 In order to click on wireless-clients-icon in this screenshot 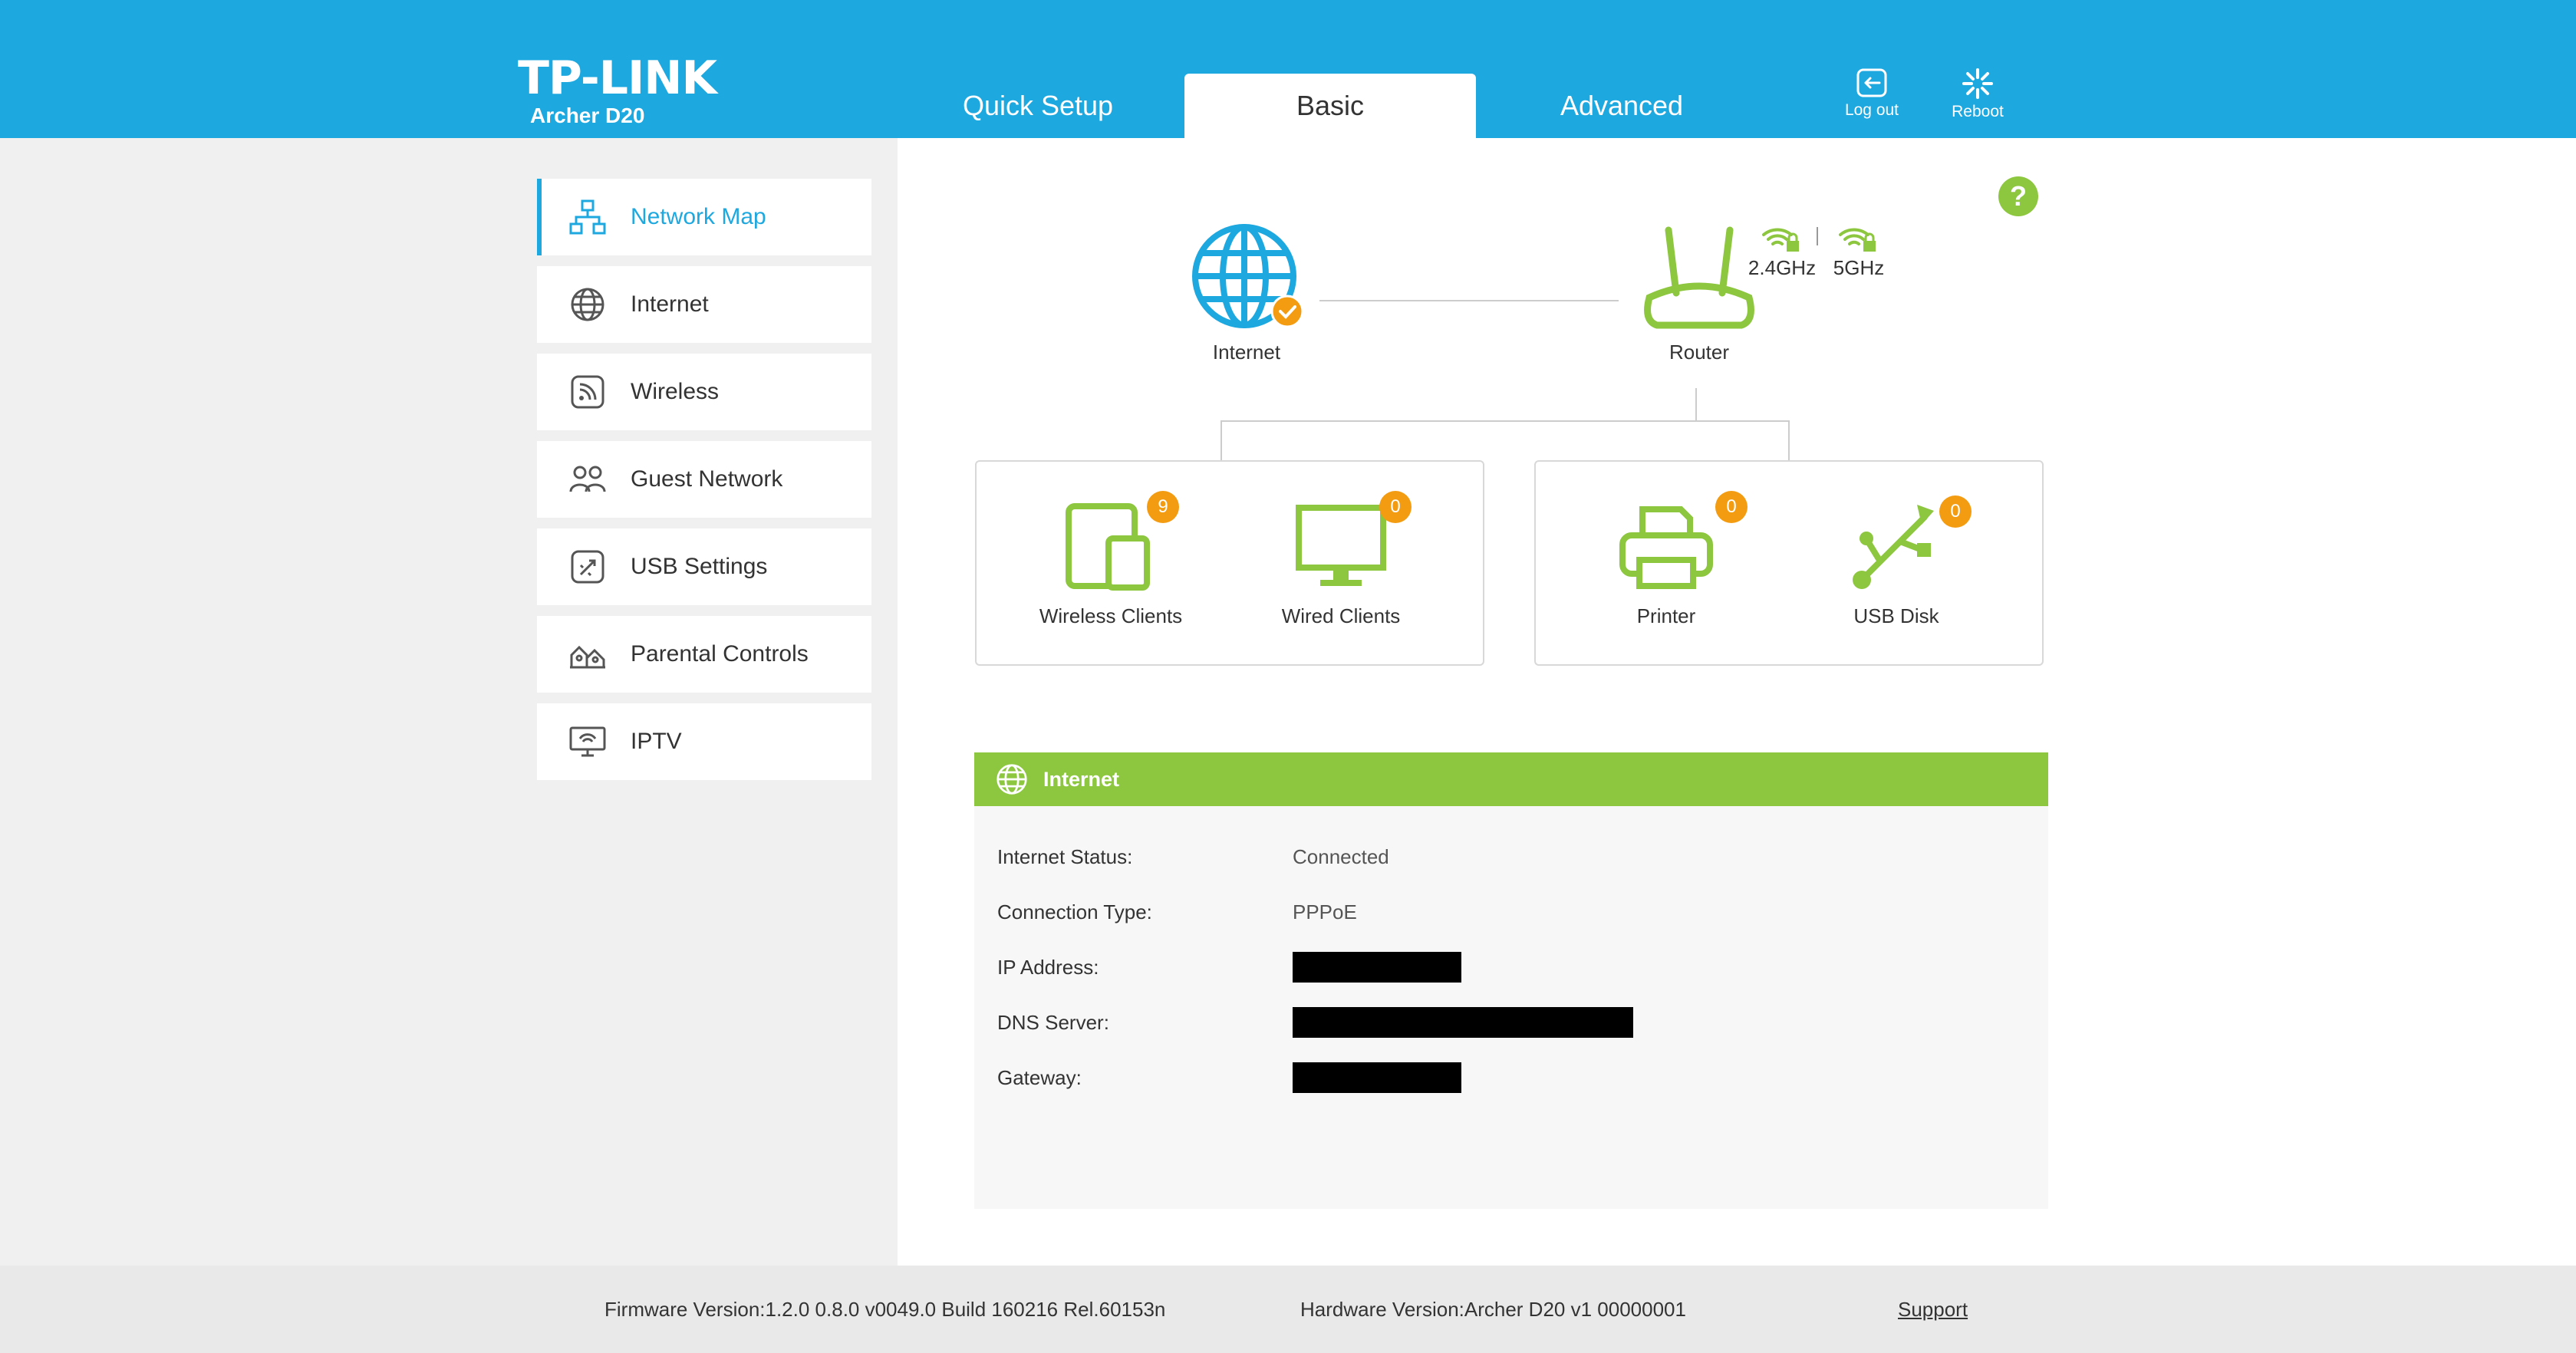, I will do `click(1108, 547)`.